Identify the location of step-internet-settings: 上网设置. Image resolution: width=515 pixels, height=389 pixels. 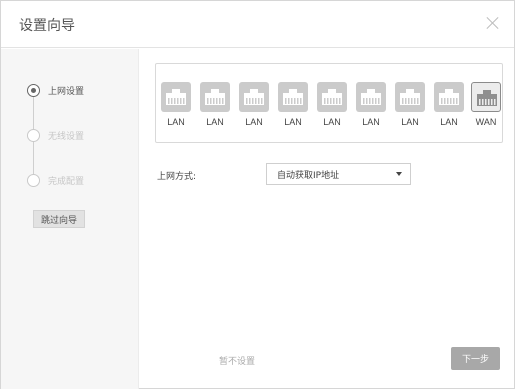
(55, 90).